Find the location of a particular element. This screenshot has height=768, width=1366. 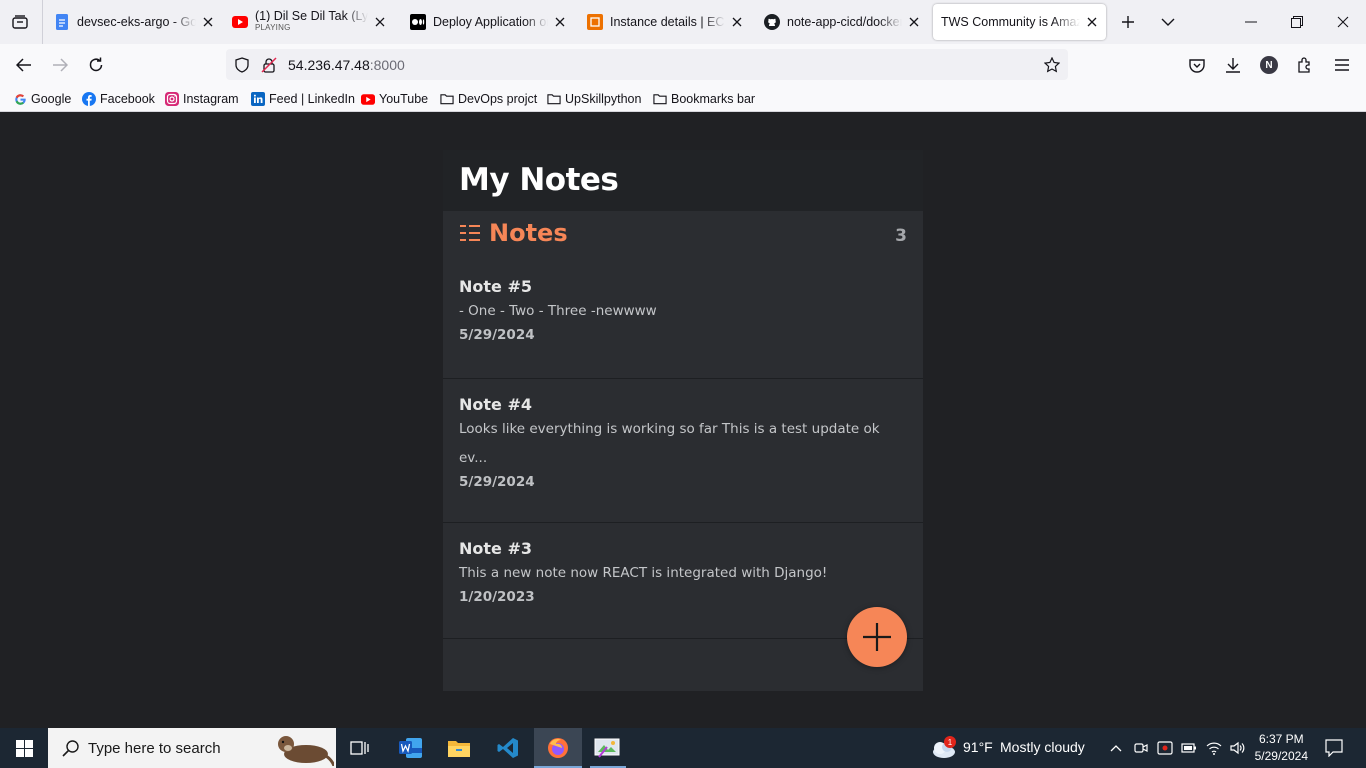

new-tab-button is located at coordinates (1128, 22).